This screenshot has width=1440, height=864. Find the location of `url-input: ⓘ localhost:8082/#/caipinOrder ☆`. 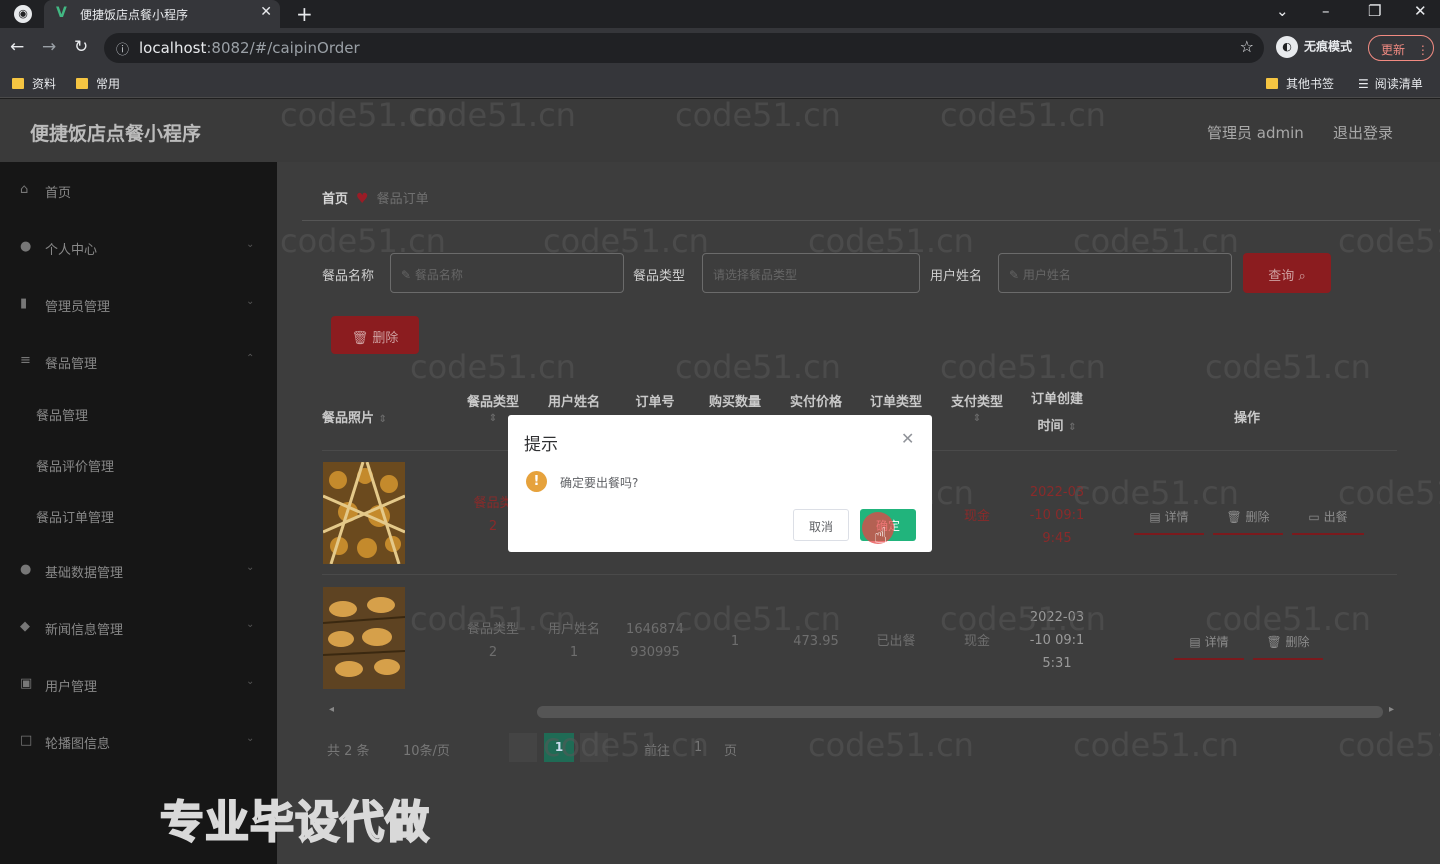

url-input: ⓘ localhost:8082/#/caipinOrder ☆ is located at coordinates (684, 48).